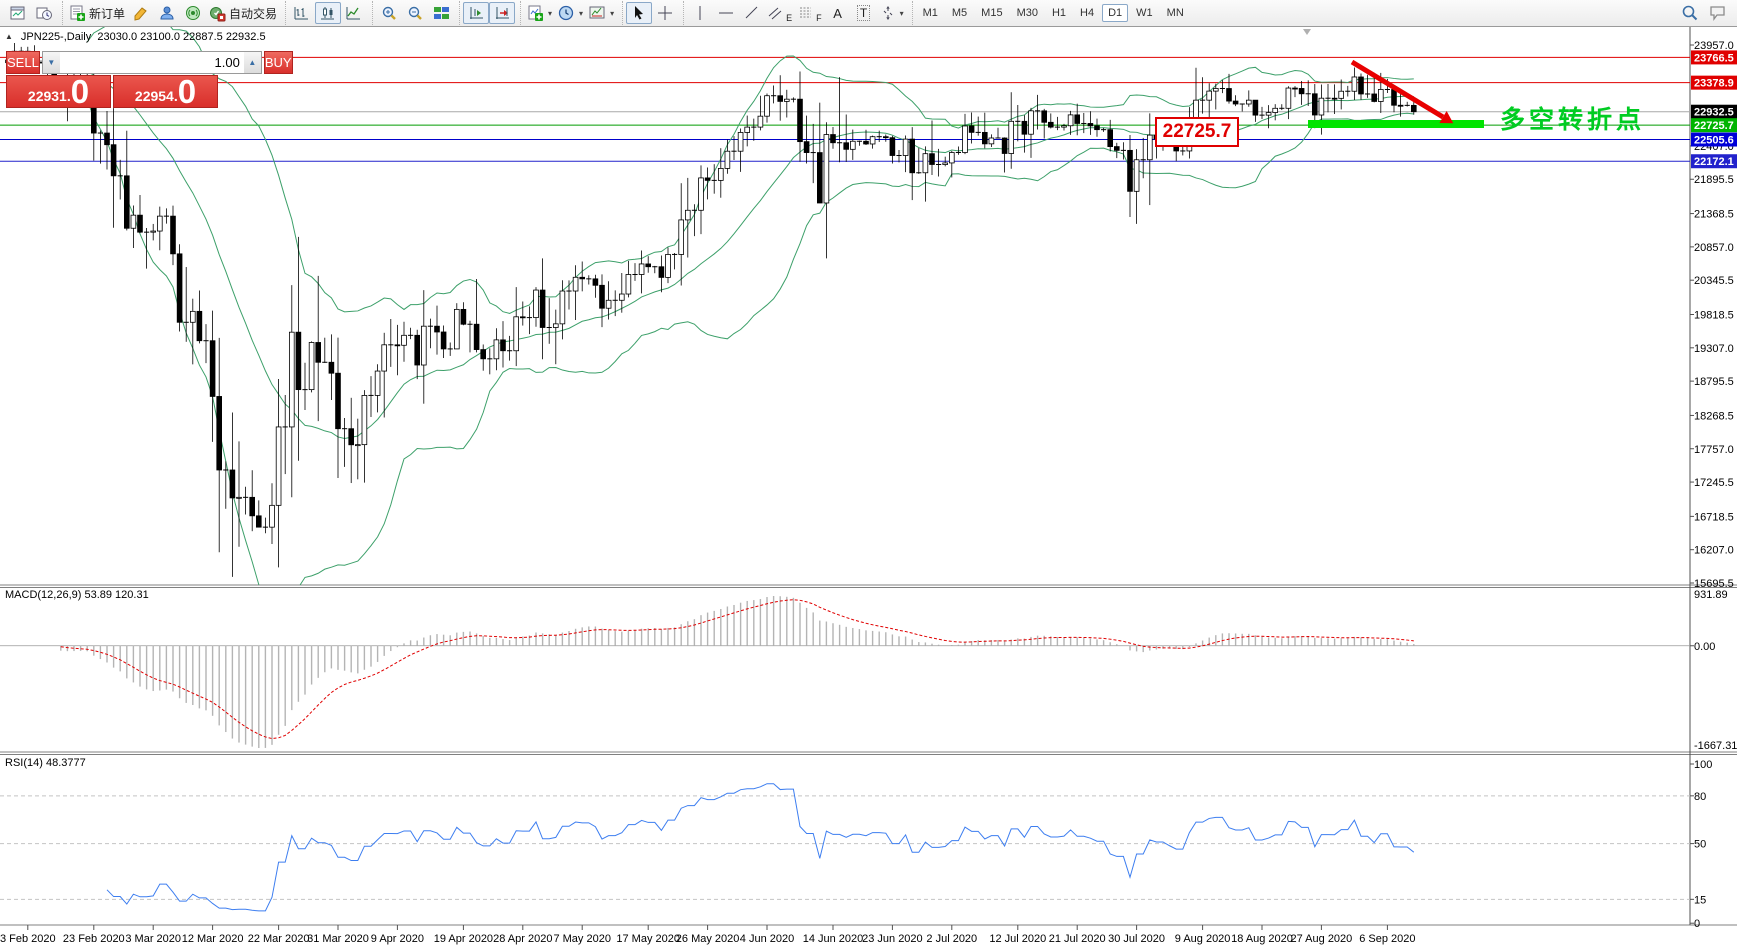 The height and width of the screenshot is (951, 1737). I want to click on price-tick-label: 17245.5, so click(1714, 483).